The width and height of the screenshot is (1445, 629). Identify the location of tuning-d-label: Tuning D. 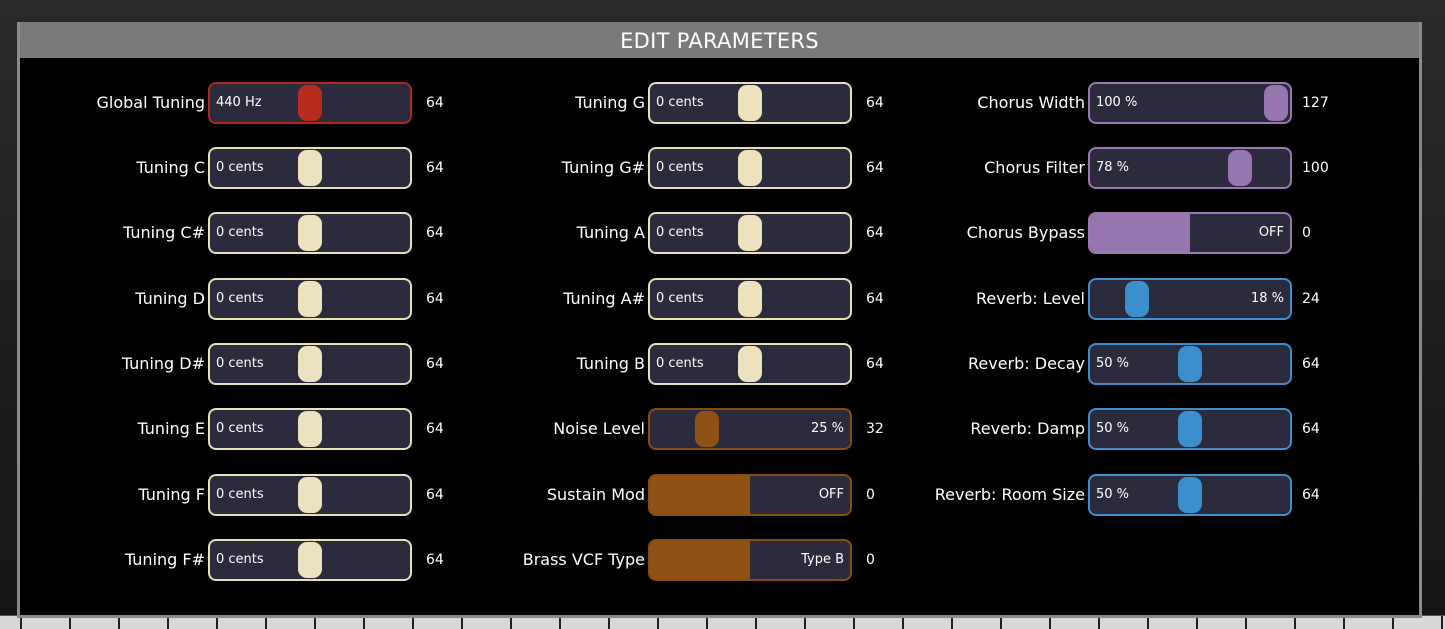
(170, 298).